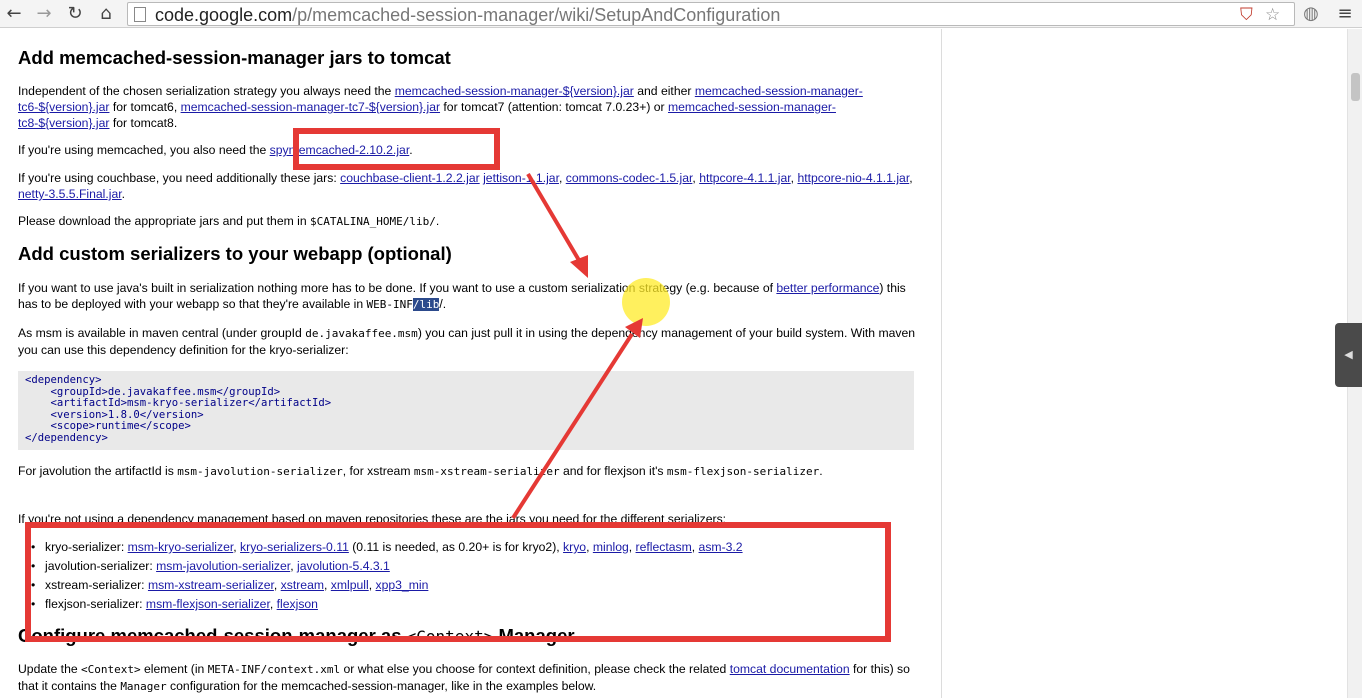  I want to click on arrow-top, so click(557, 225).